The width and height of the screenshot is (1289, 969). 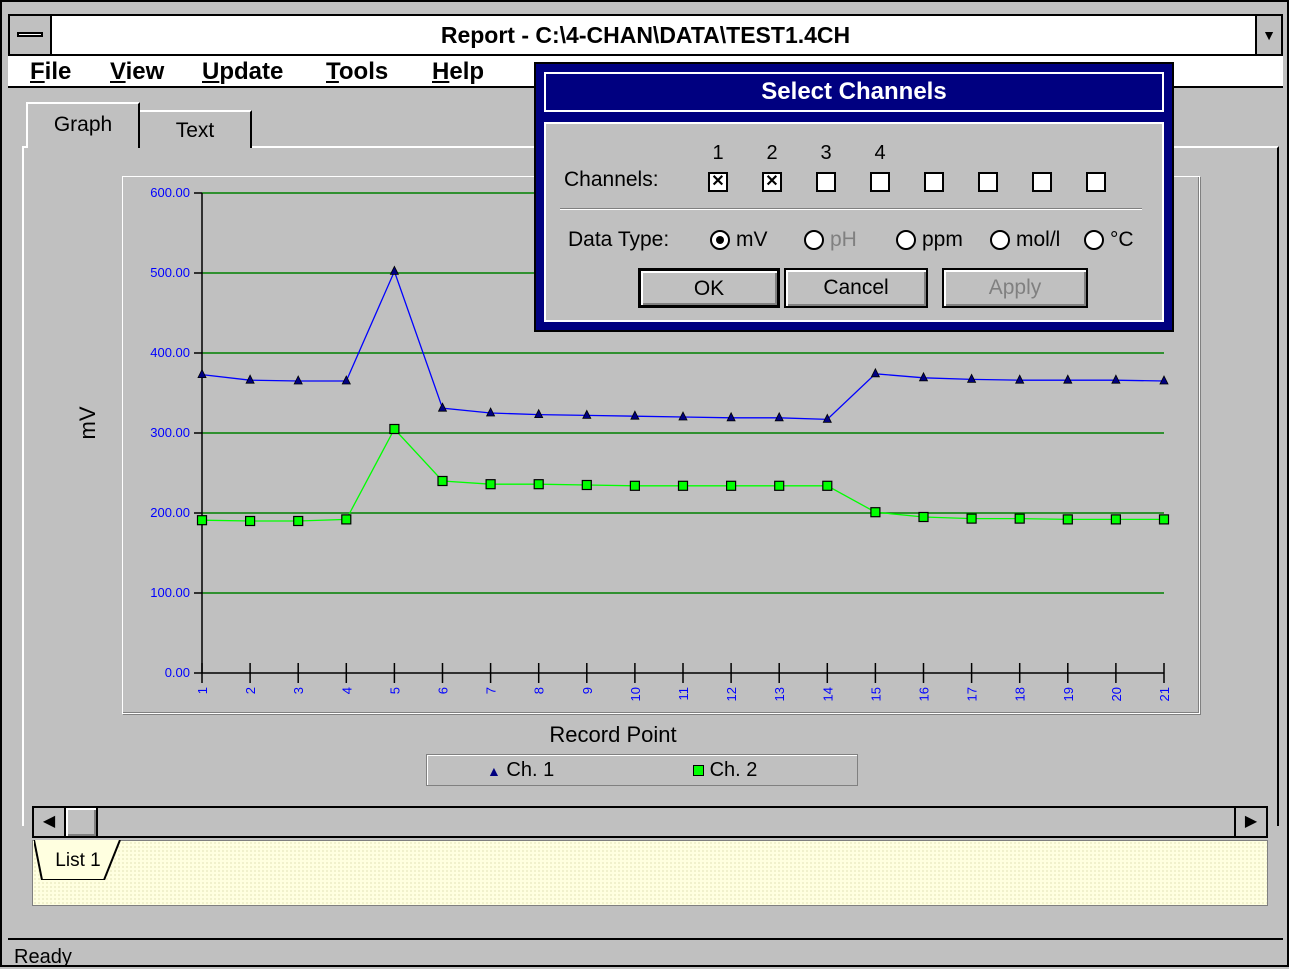 What do you see at coordinates (720, 240) in the screenshot?
I see `radio-mv` at bounding box center [720, 240].